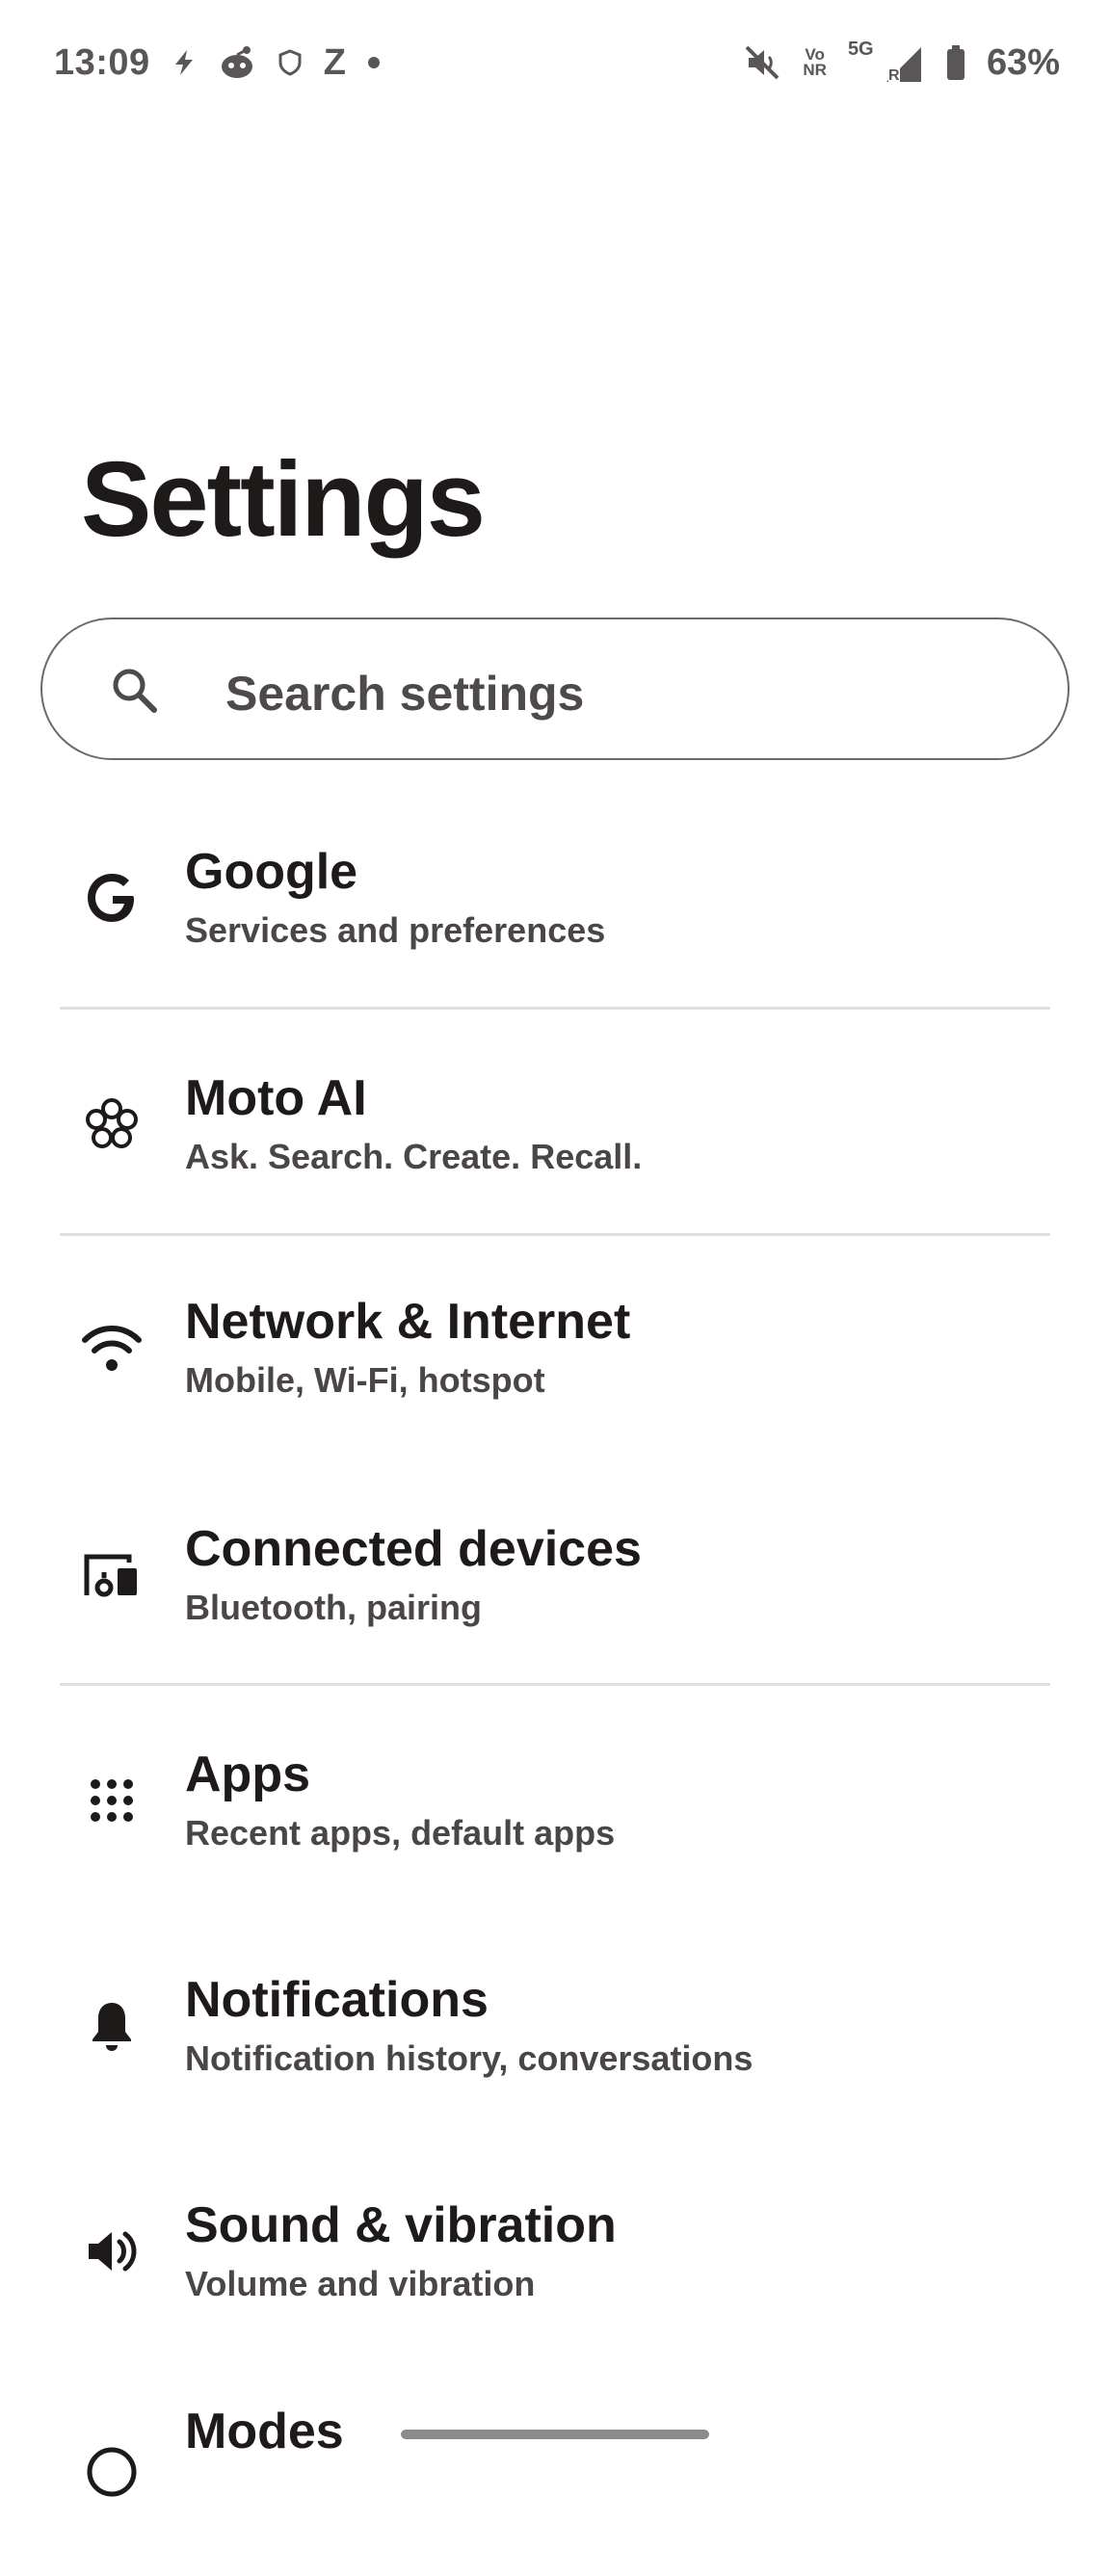  Describe the element at coordinates (860, 50) in the screenshot. I see `network-type: 5G` at that location.